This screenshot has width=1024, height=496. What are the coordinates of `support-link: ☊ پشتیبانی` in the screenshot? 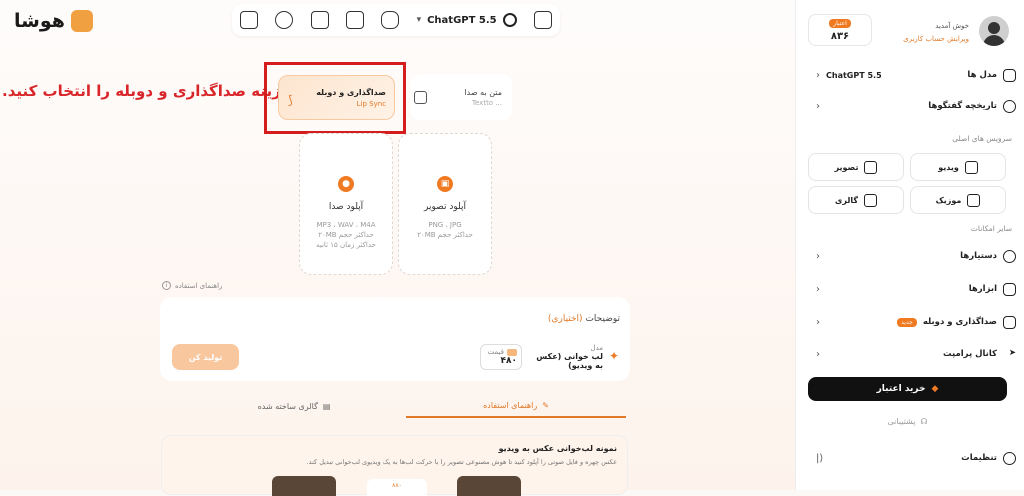 It's located at (907, 421).